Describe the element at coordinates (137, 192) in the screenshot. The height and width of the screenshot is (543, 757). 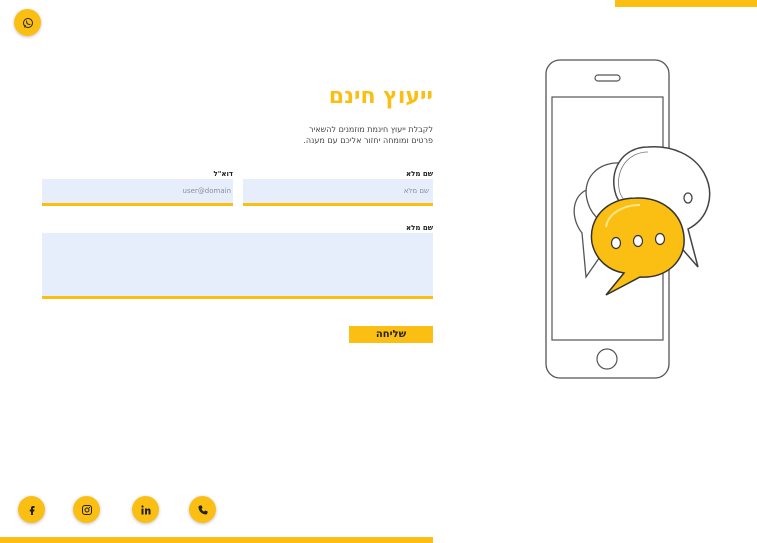
I see `email-field` at that location.